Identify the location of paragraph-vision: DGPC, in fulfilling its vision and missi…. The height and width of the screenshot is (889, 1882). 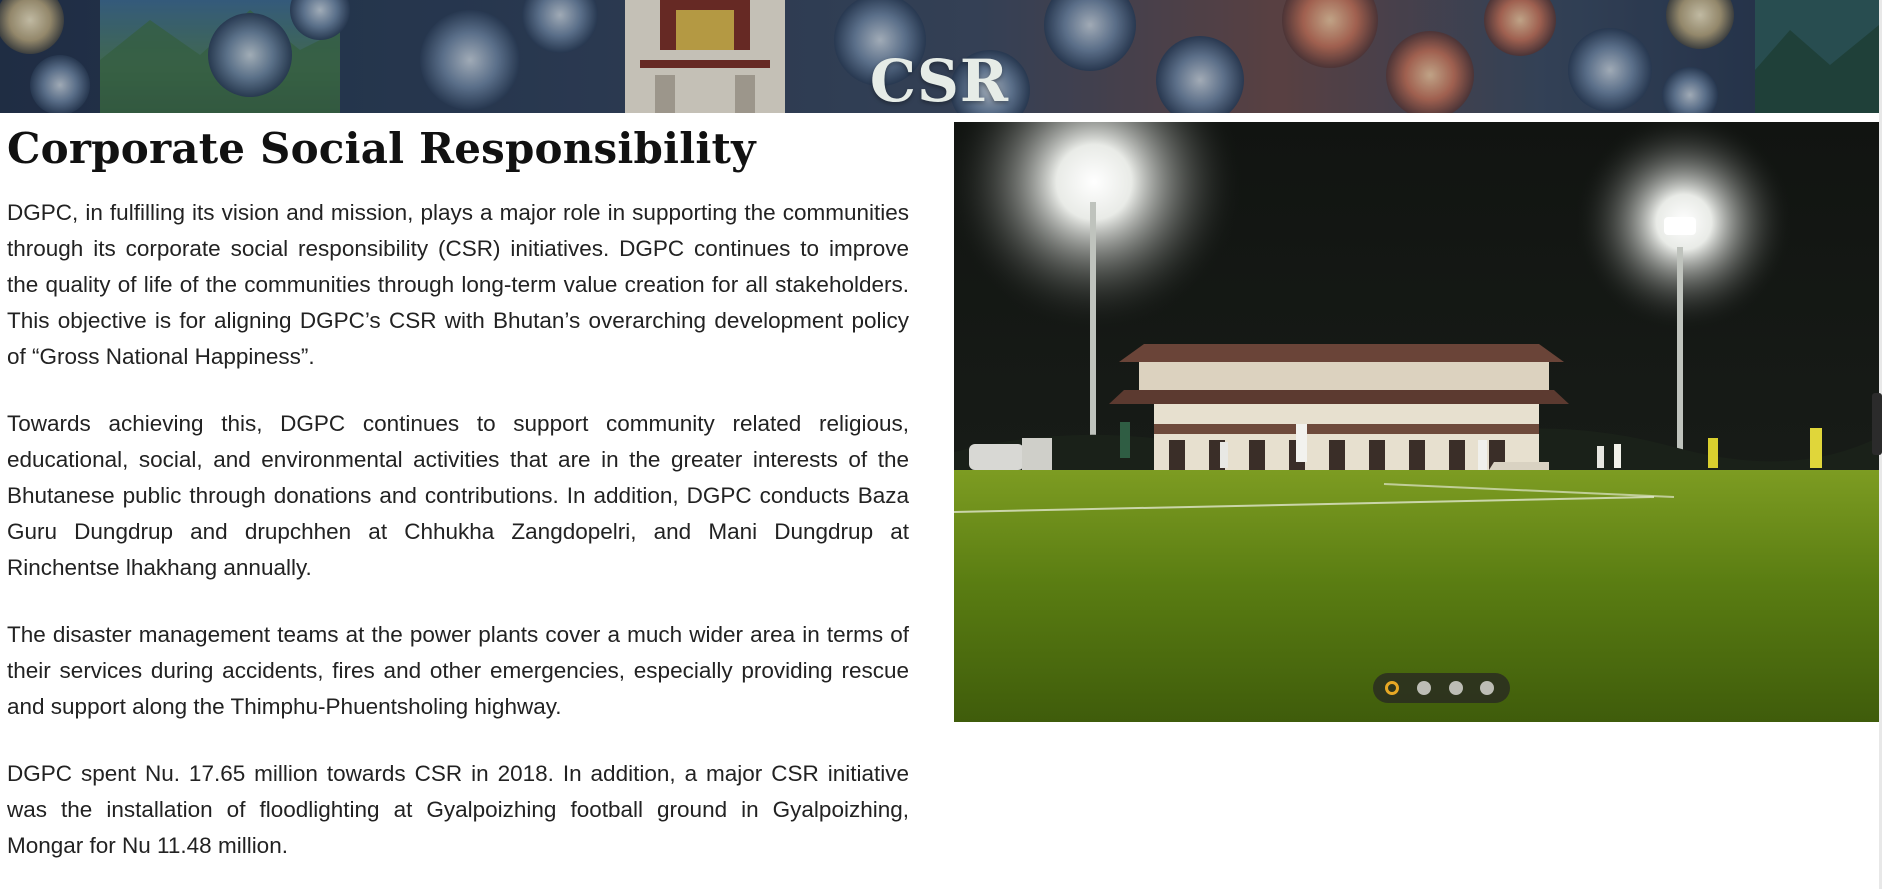
(458, 284).